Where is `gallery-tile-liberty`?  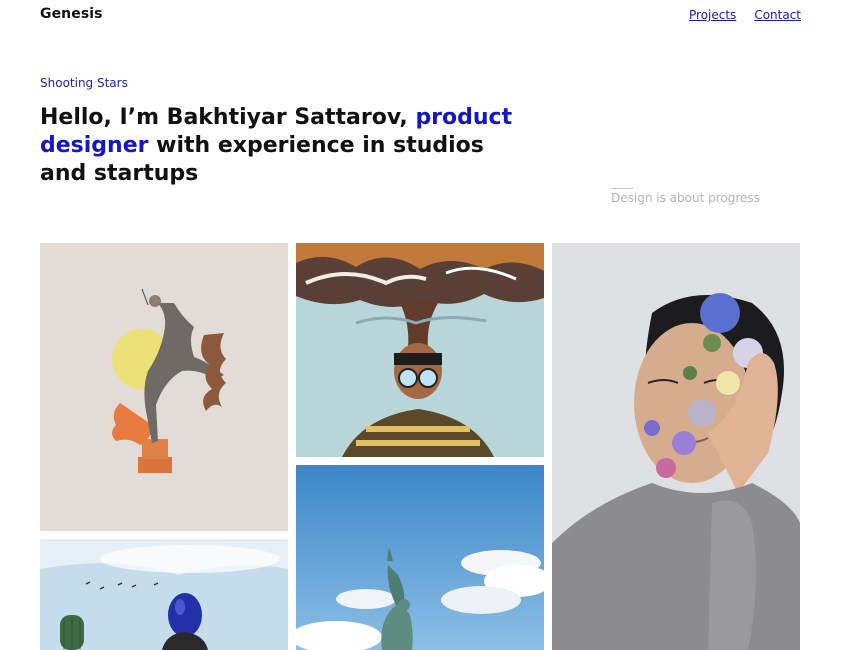 gallery-tile-liberty is located at coordinates (420, 557).